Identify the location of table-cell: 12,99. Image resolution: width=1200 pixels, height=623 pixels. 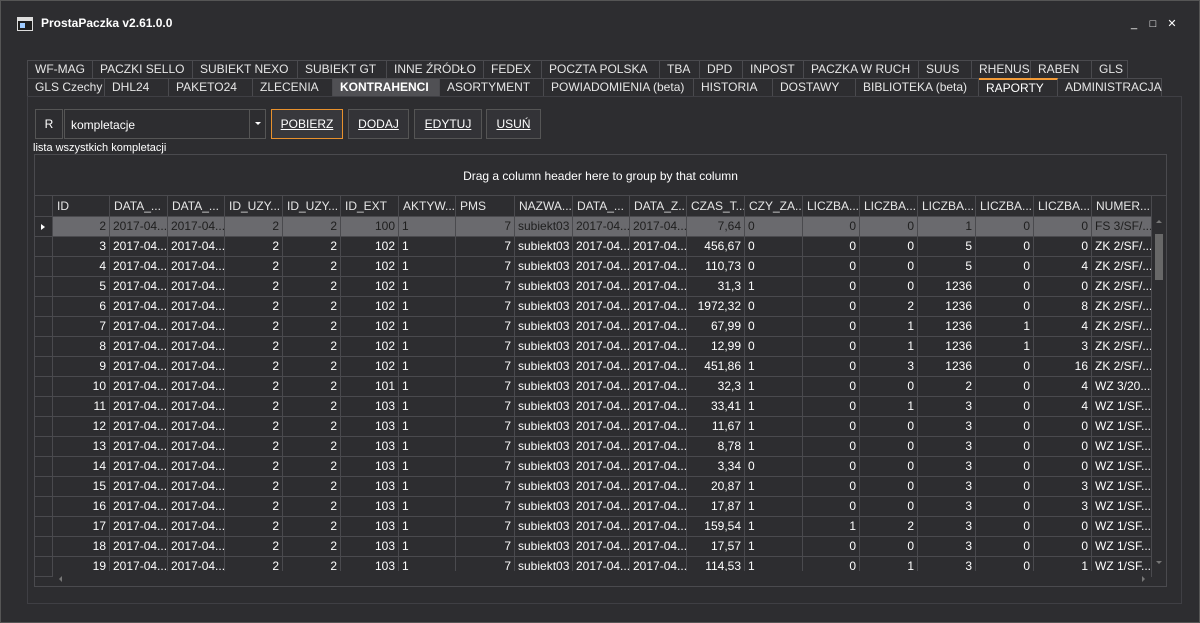
(716, 347).